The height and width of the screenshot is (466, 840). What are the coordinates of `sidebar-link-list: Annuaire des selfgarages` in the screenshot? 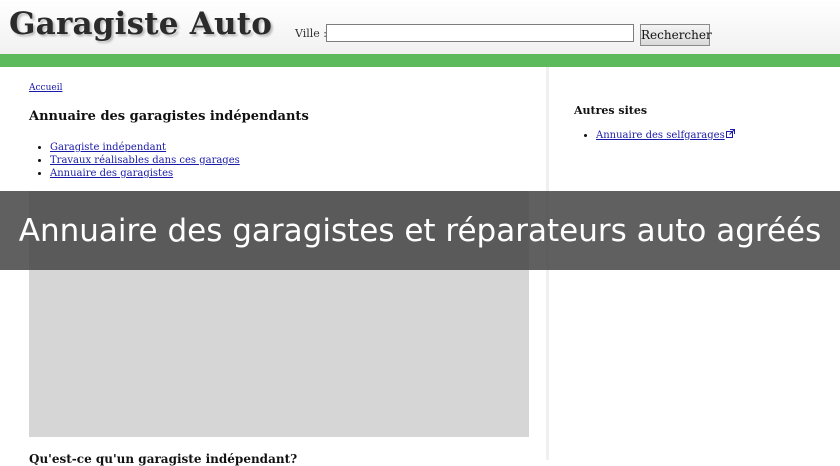 It's located at (654, 135).